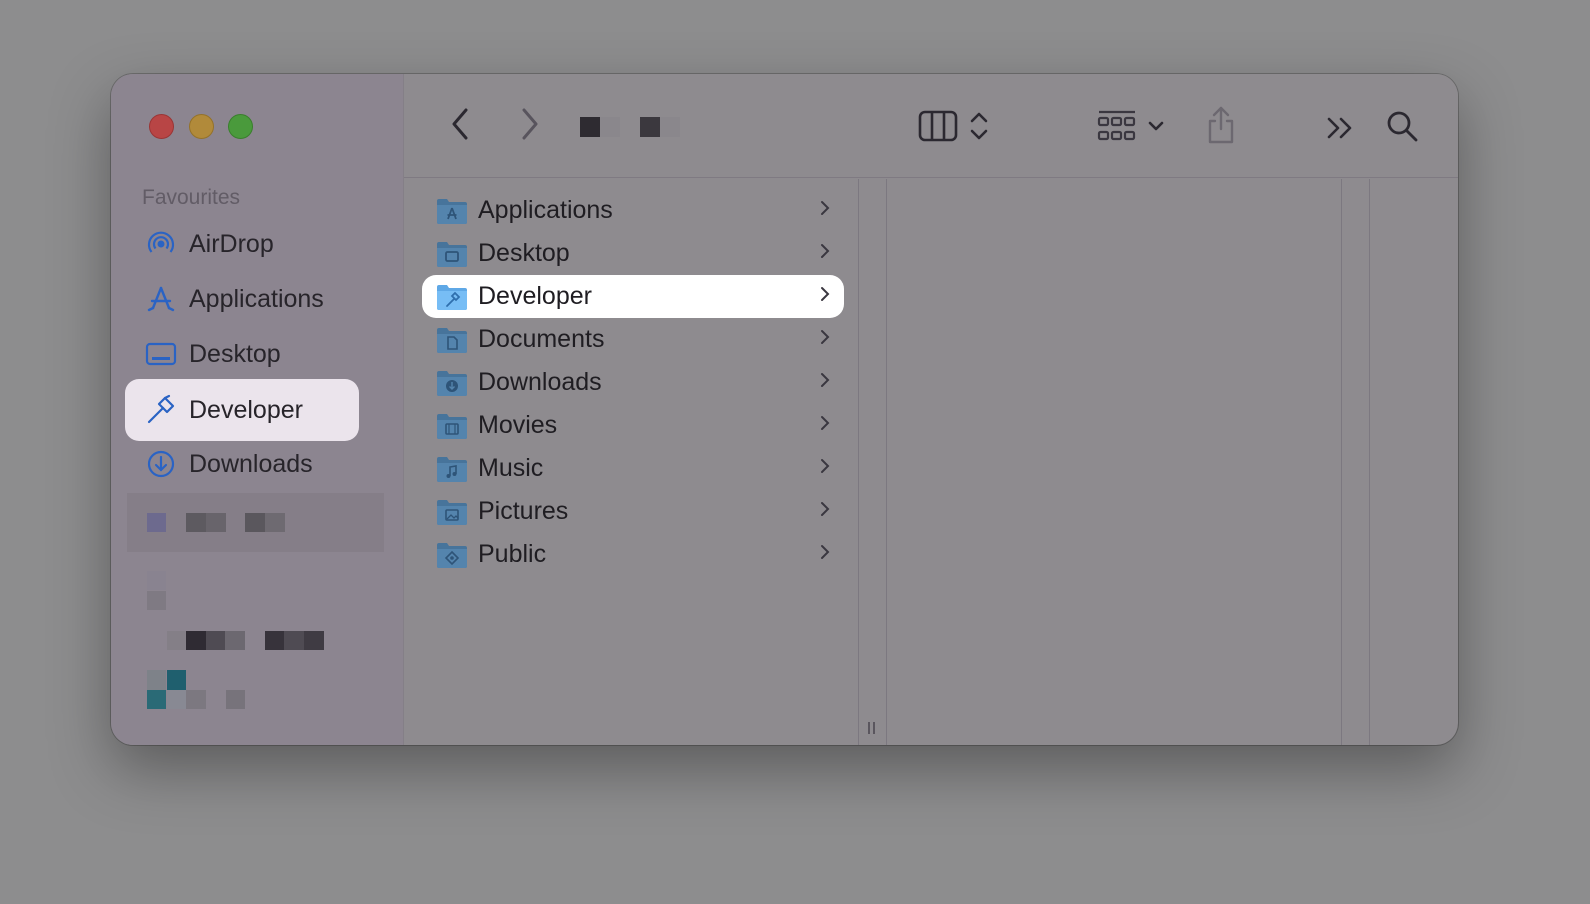 Image resolution: width=1590 pixels, height=904 pixels. I want to click on forward-icon, so click(530, 124).